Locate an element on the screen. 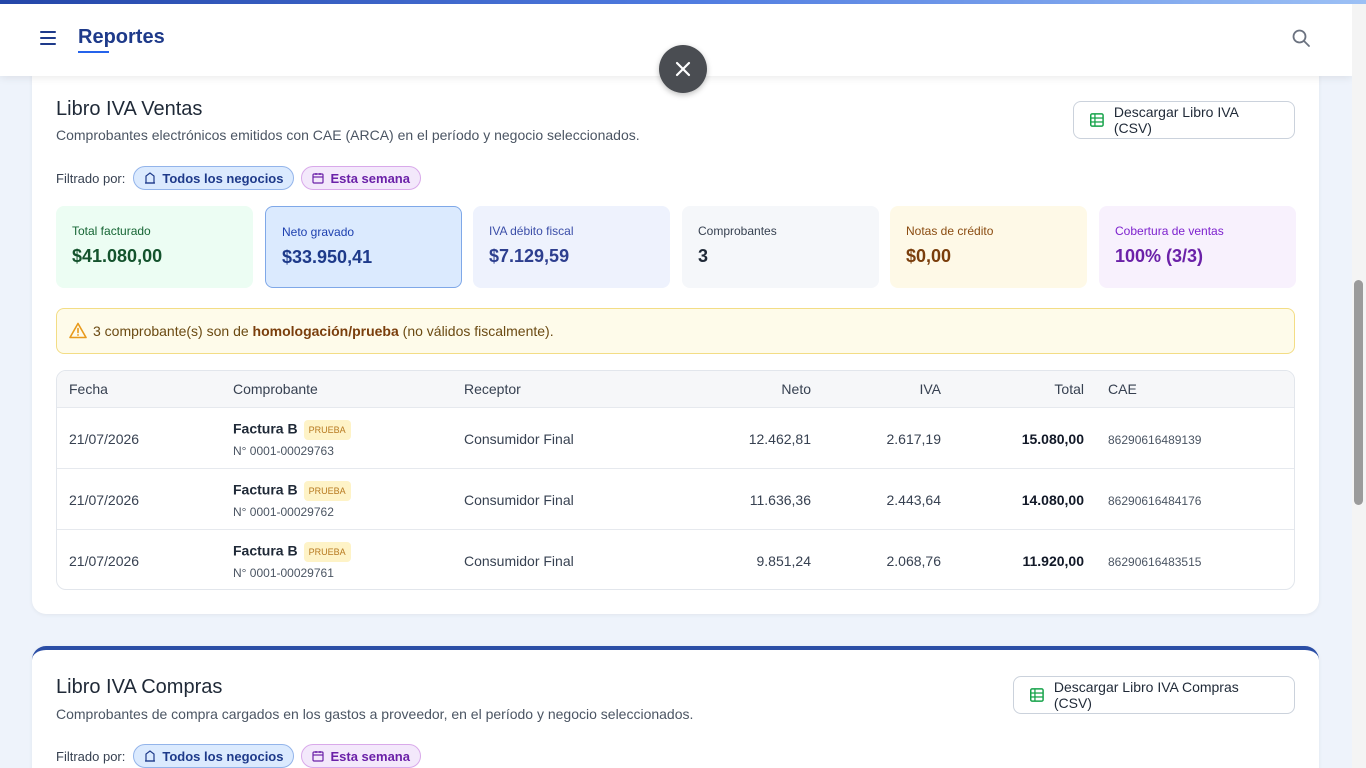  close-button is located at coordinates (683, 69).